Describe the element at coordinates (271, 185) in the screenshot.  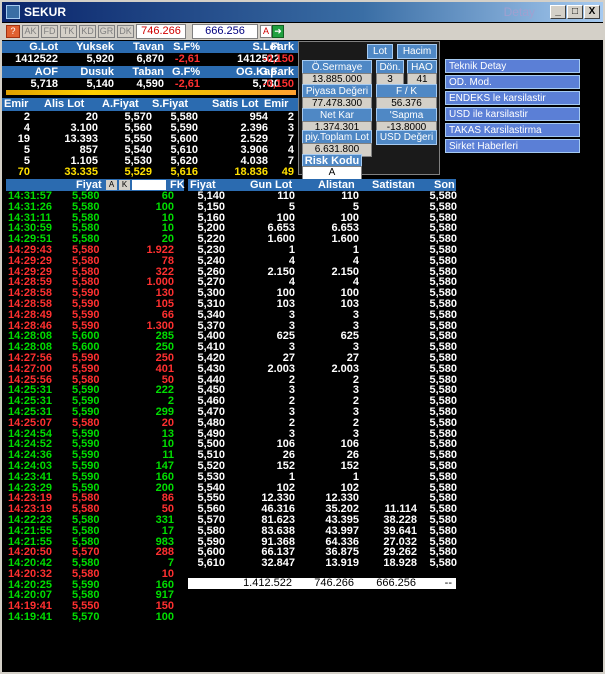
I see `vol-gunlot-header: Gun Lot` at that location.